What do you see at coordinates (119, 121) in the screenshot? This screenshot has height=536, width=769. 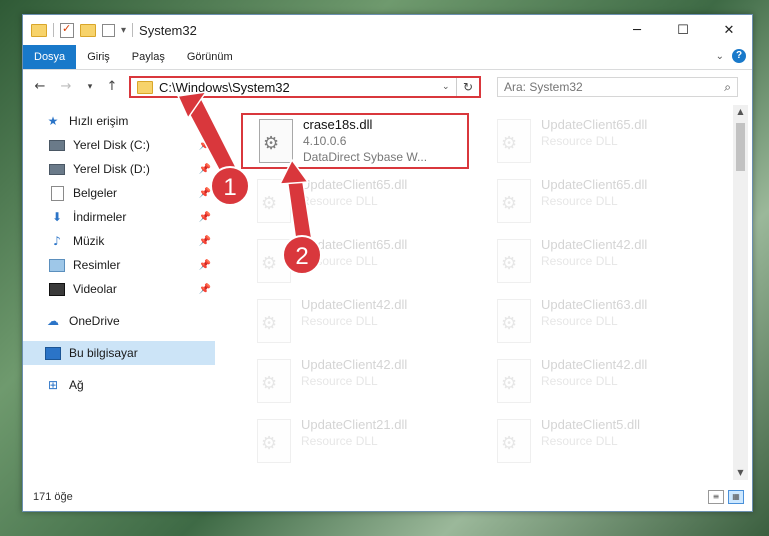 I see `sidebar-item-quick-access: ★ Hızlı erişim` at bounding box center [119, 121].